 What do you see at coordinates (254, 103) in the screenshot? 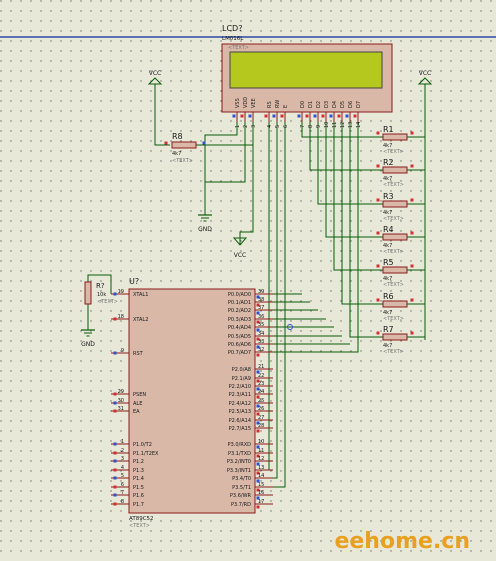
I see `lcd-pin-name-vee: VEE` at bounding box center [254, 103].